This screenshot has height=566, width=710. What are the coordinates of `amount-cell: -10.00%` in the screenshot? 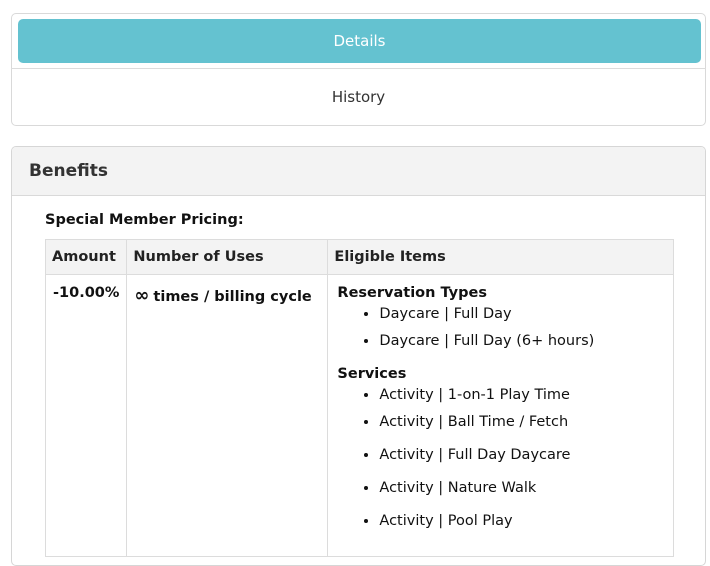 It's located at (86, 415).